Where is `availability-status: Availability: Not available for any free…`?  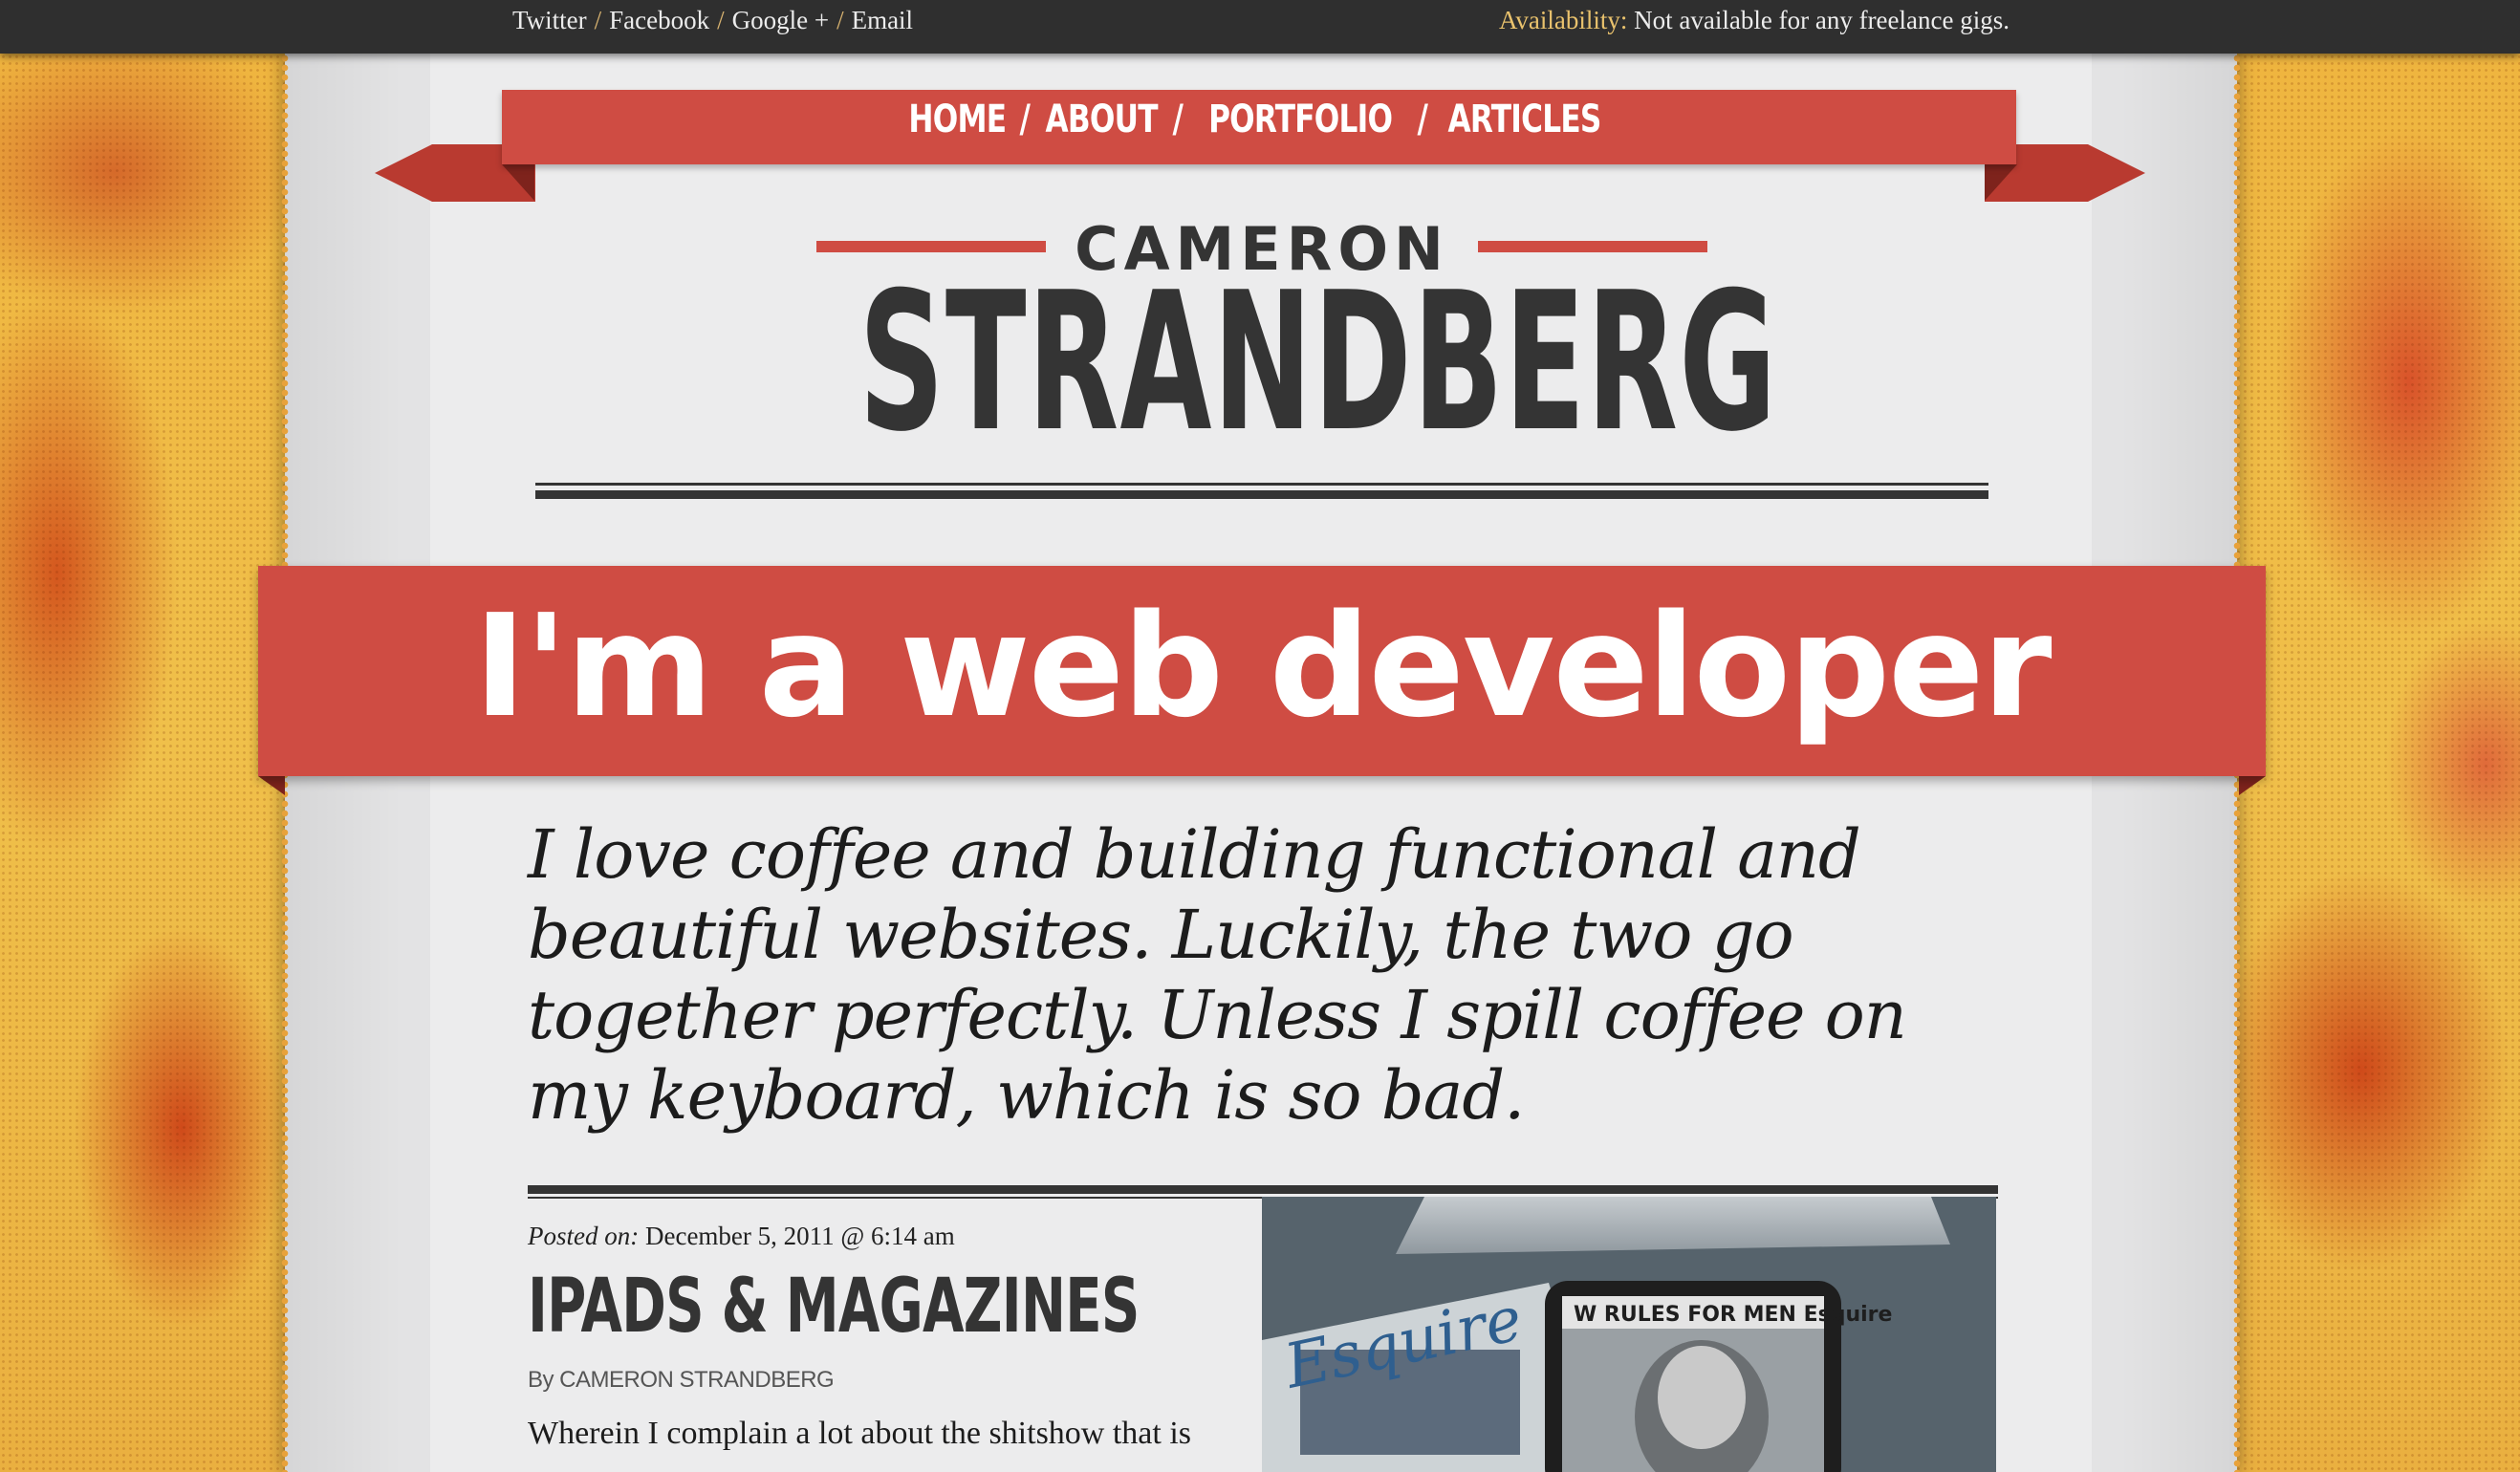
availability-status: Availability: Not available for any free… is located at coordinates (1754, 20).